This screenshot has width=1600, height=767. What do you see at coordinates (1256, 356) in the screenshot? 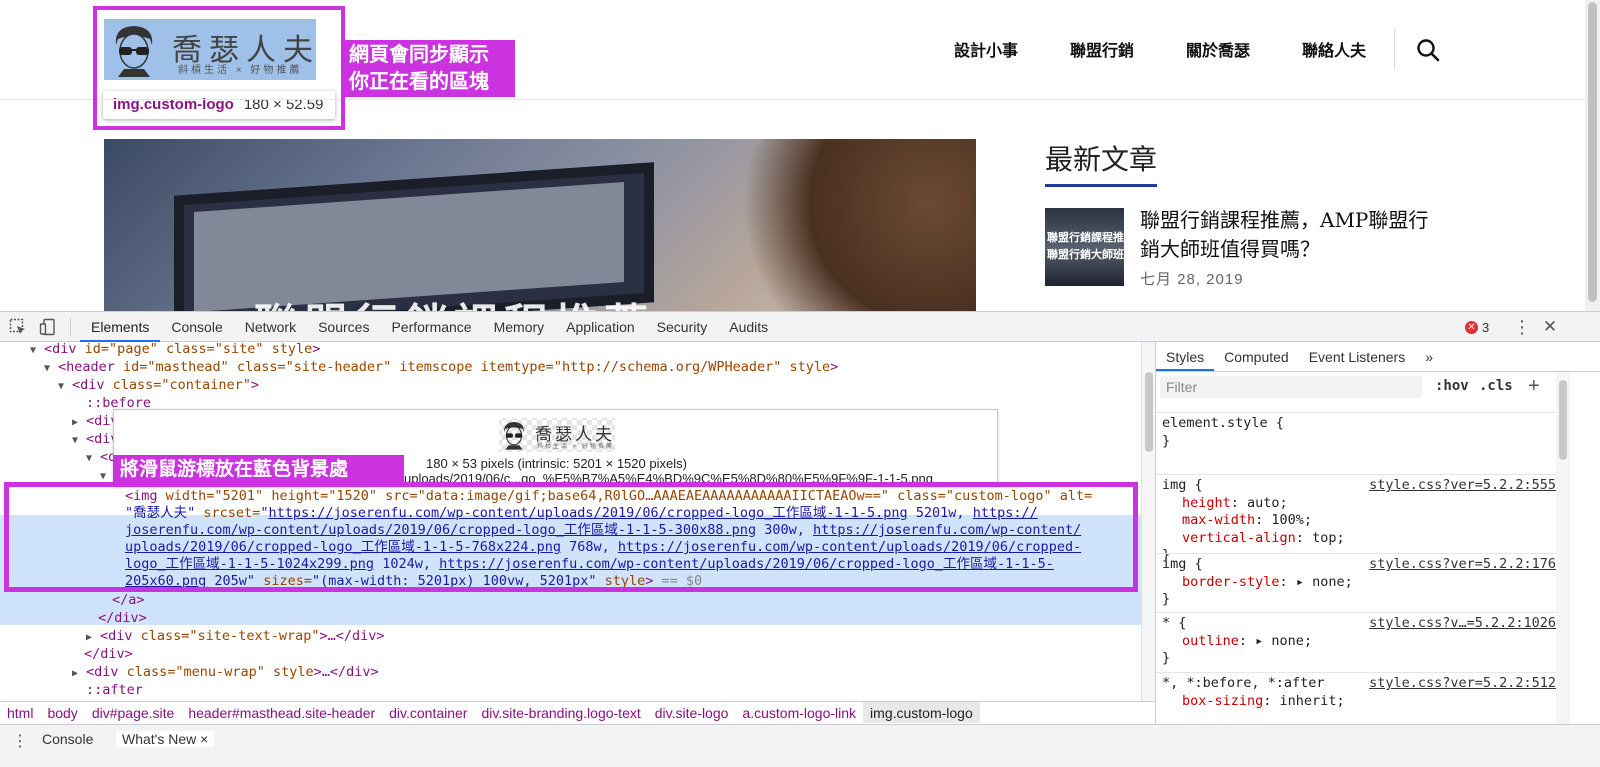
I see `tab-computed: Computed` at bounding box center [1256, 356].